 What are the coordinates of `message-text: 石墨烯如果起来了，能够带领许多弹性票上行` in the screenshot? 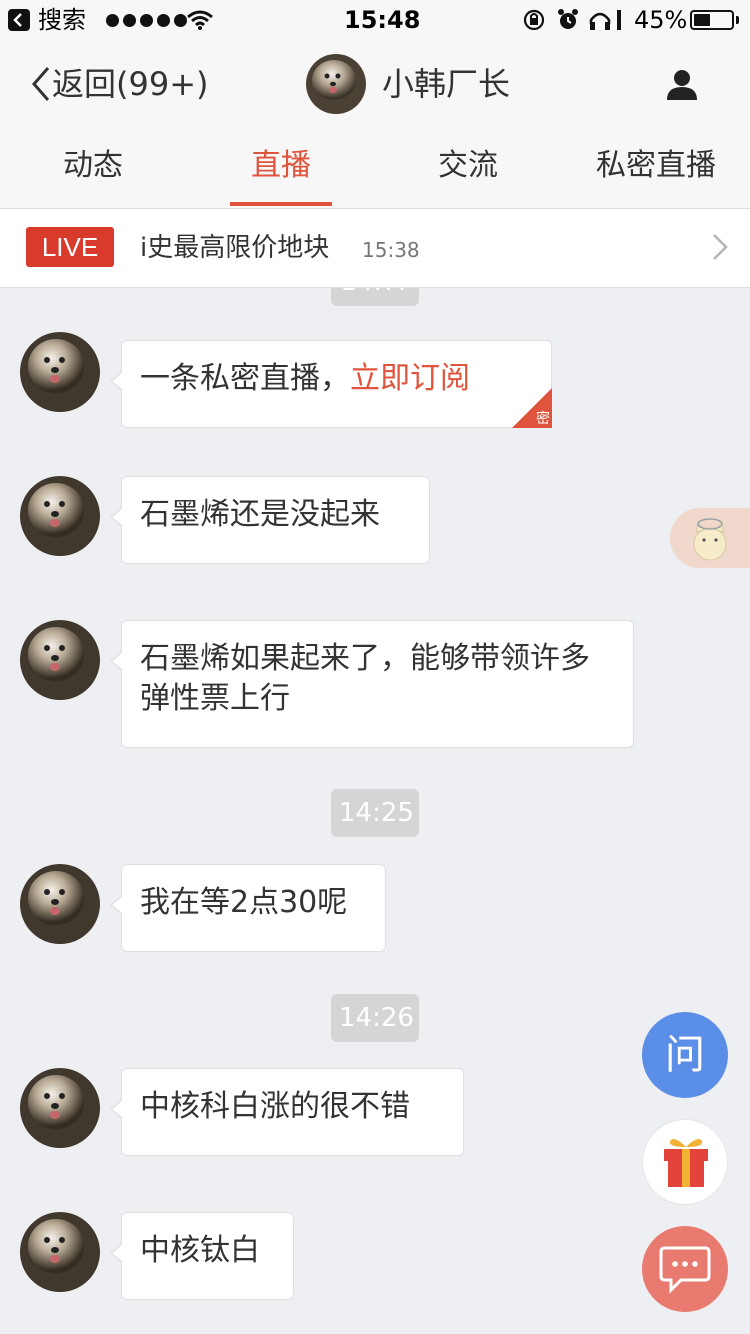 It's located at (365, 678).